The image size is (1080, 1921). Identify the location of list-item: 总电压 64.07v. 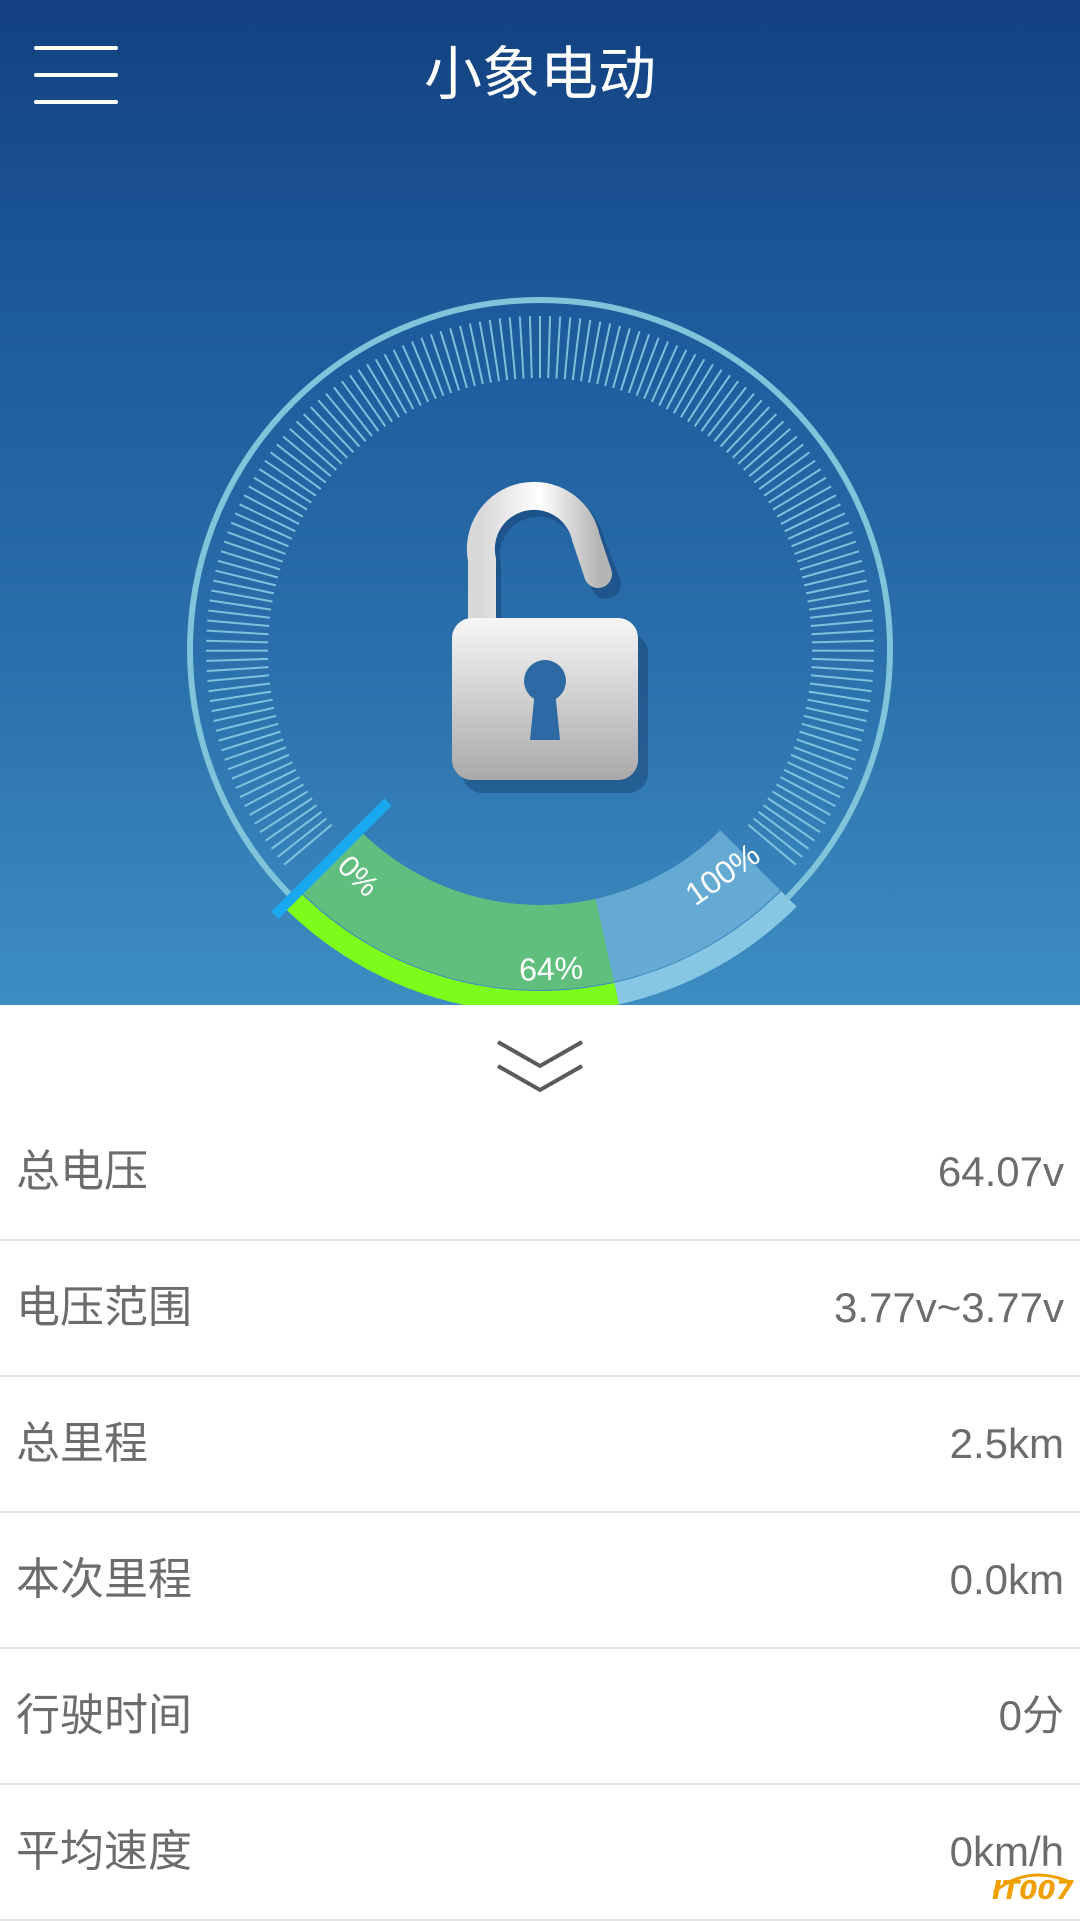
(540, 1173).